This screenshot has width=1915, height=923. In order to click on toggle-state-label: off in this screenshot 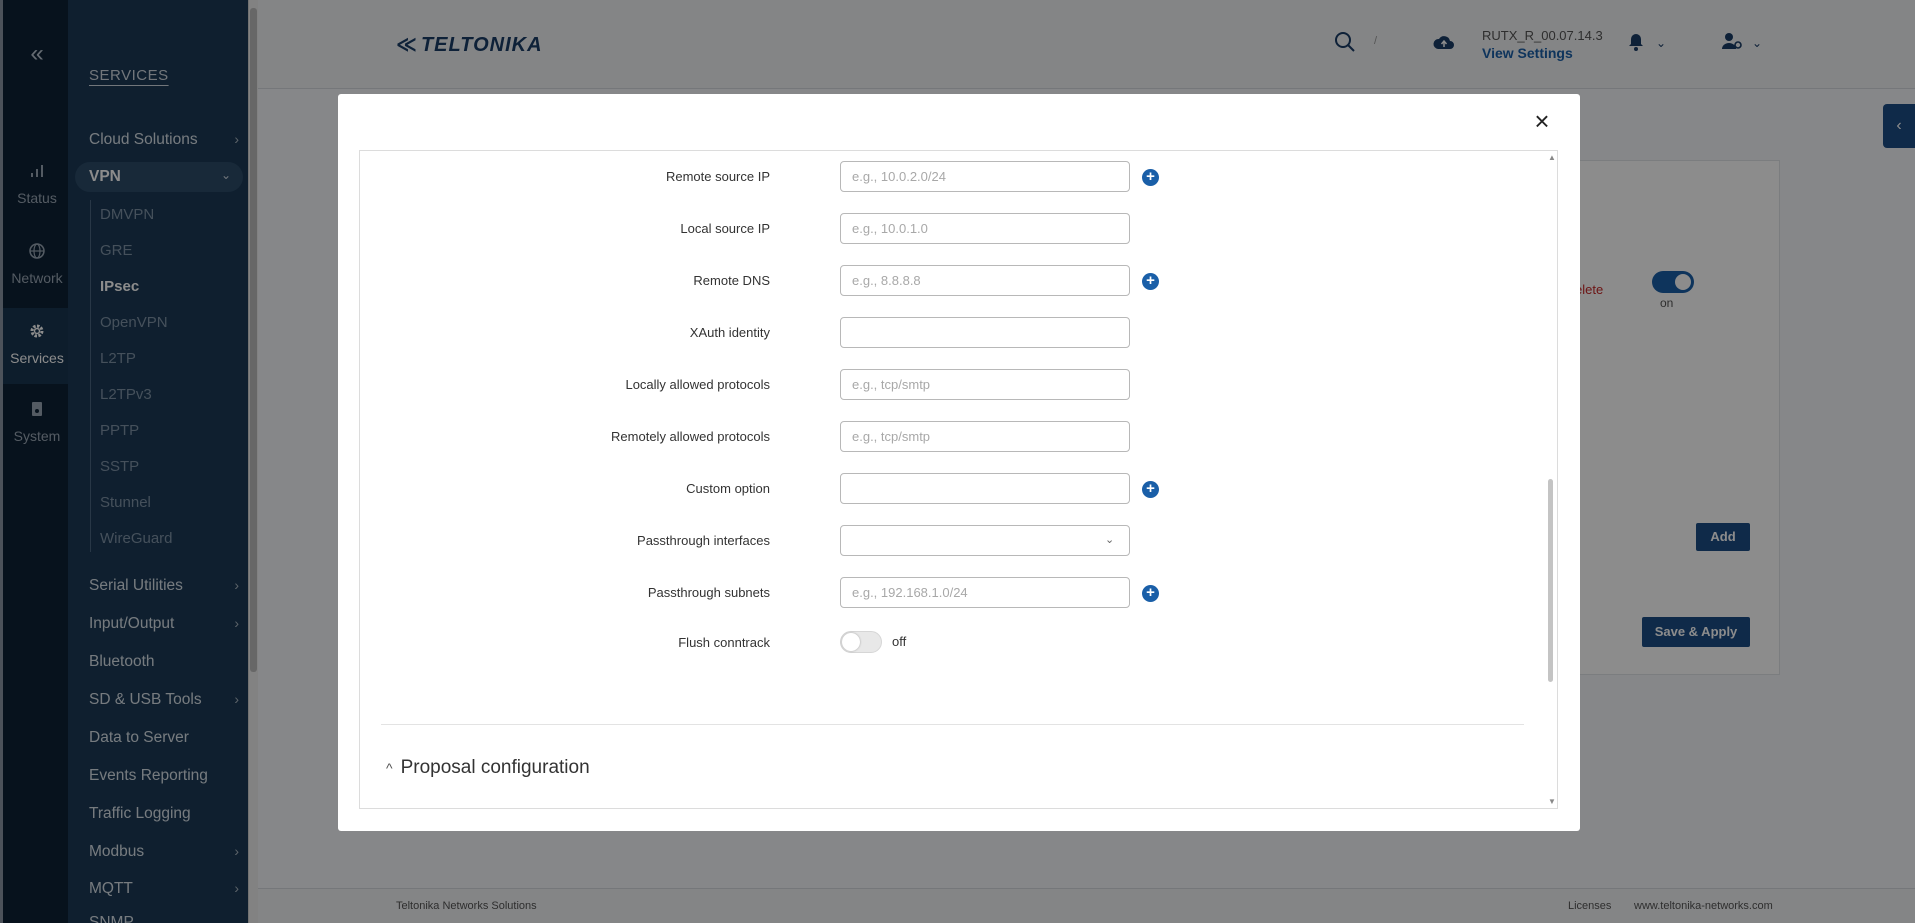, I will do `click(899, 641)`.